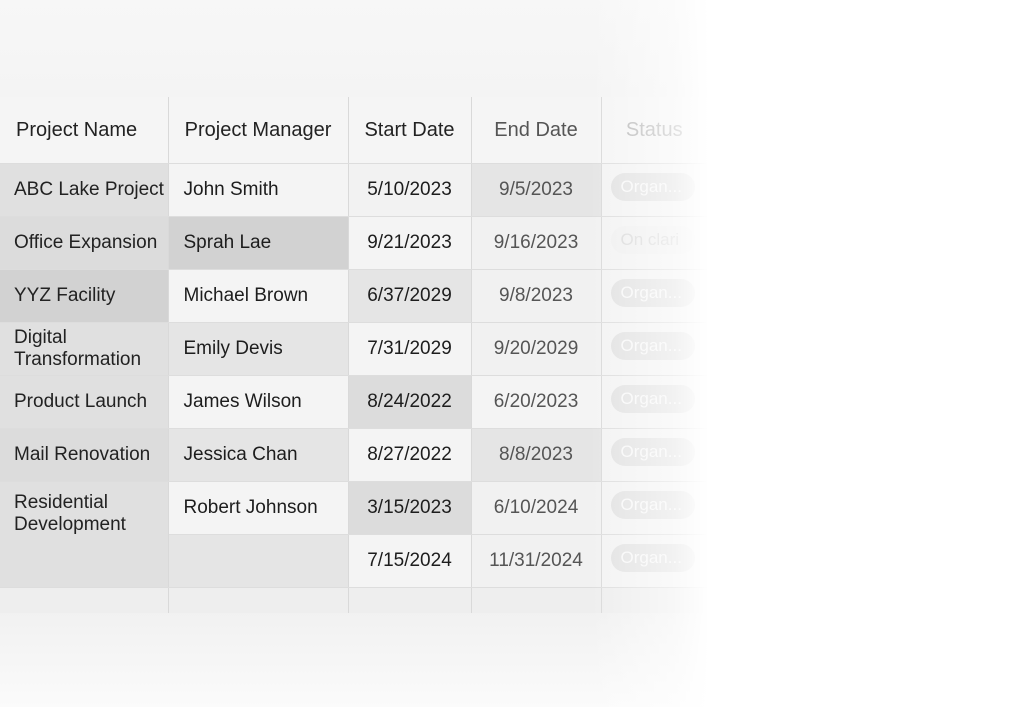  What do you see at coordinates (258, 349) in the screenshot?
I see `cell-project-manager: Emily Devis` at bounding box center [258, 349].